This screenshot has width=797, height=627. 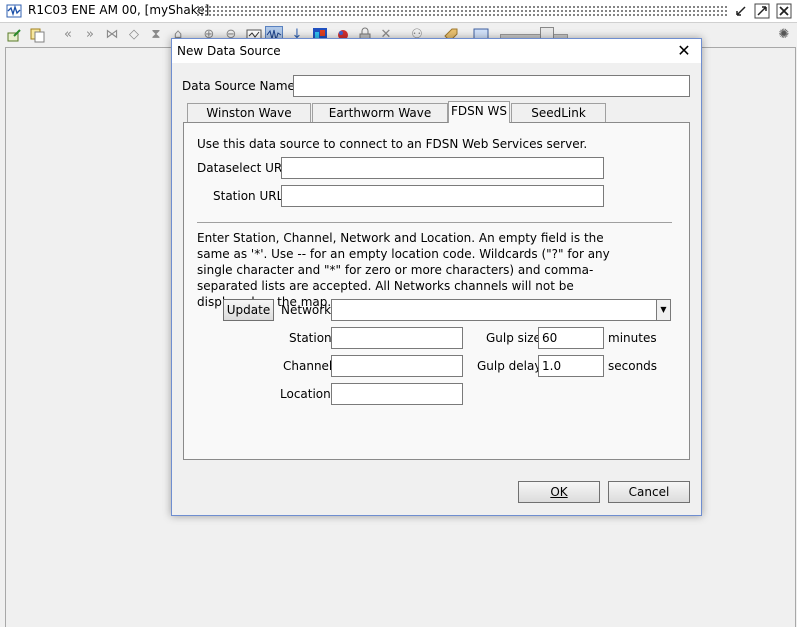 I want to click on data-source-name-label: Data Source Name:, so click(x=240, y=86).